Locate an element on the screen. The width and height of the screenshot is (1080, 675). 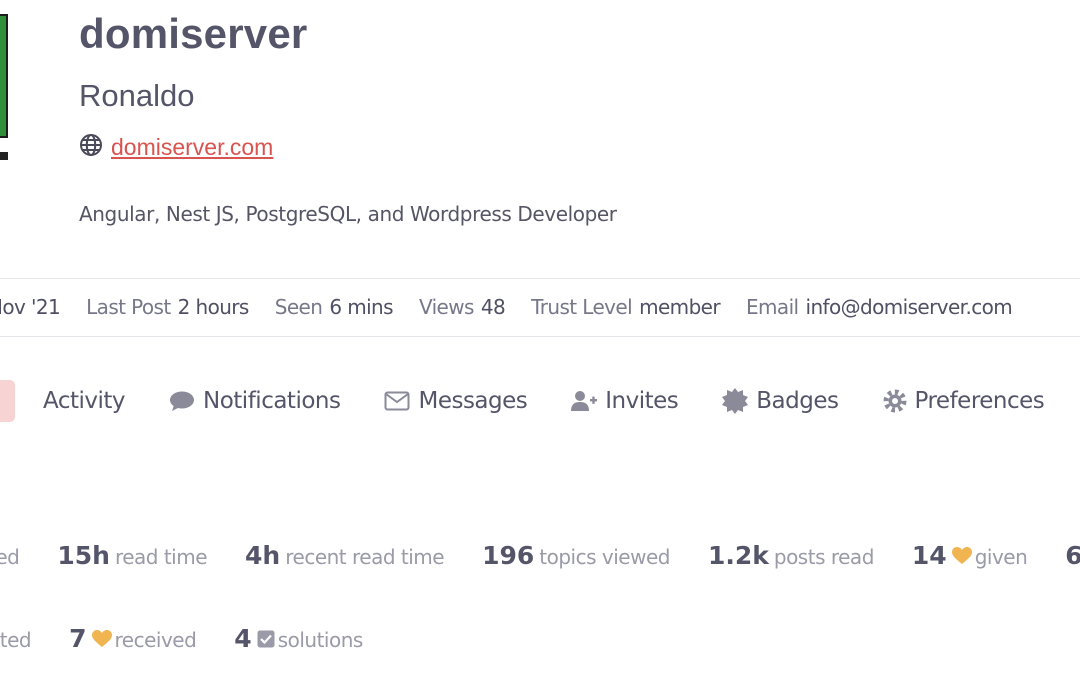
stat-number: 14 is located at coordinates (929, 555).